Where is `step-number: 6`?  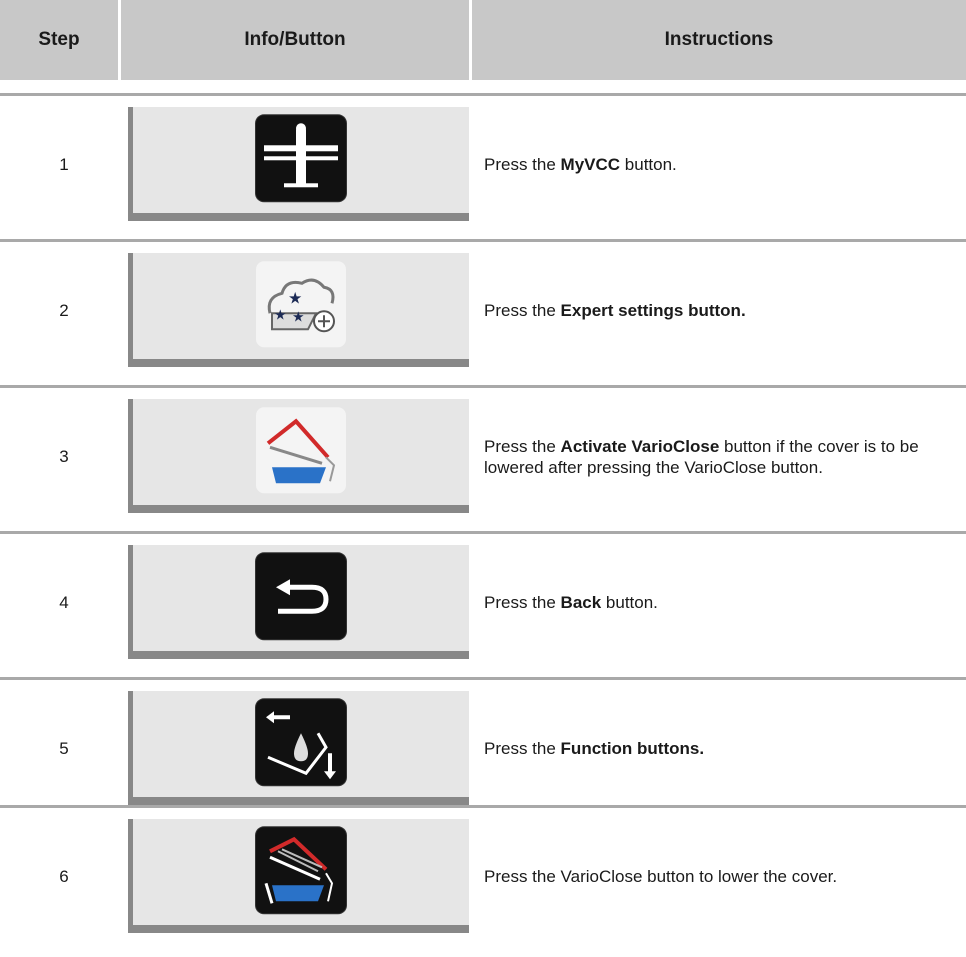 step-number: 6 is located at coordinates (64, 876).